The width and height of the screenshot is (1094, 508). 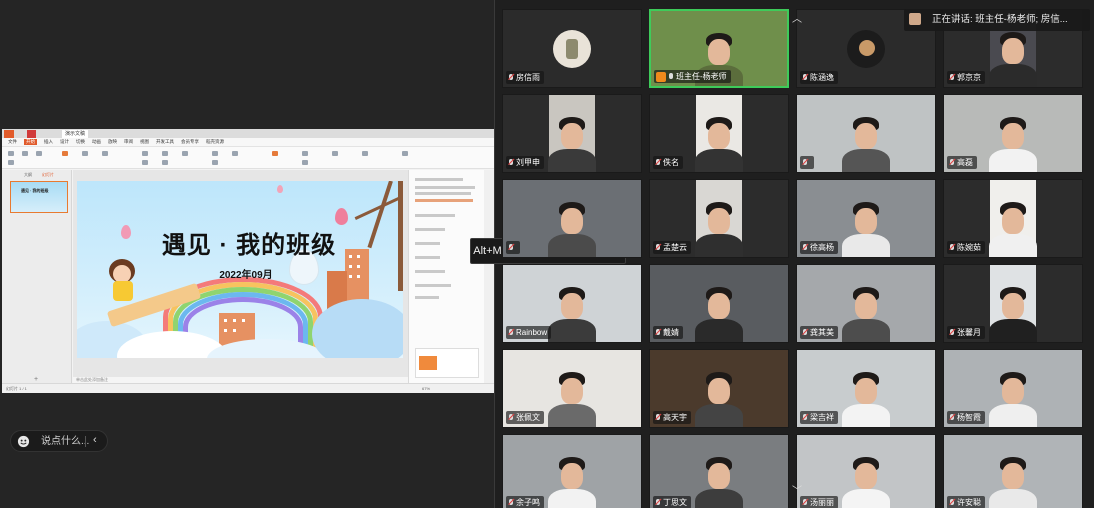 I want to click on bold-icon, so click(x=165, y=153).